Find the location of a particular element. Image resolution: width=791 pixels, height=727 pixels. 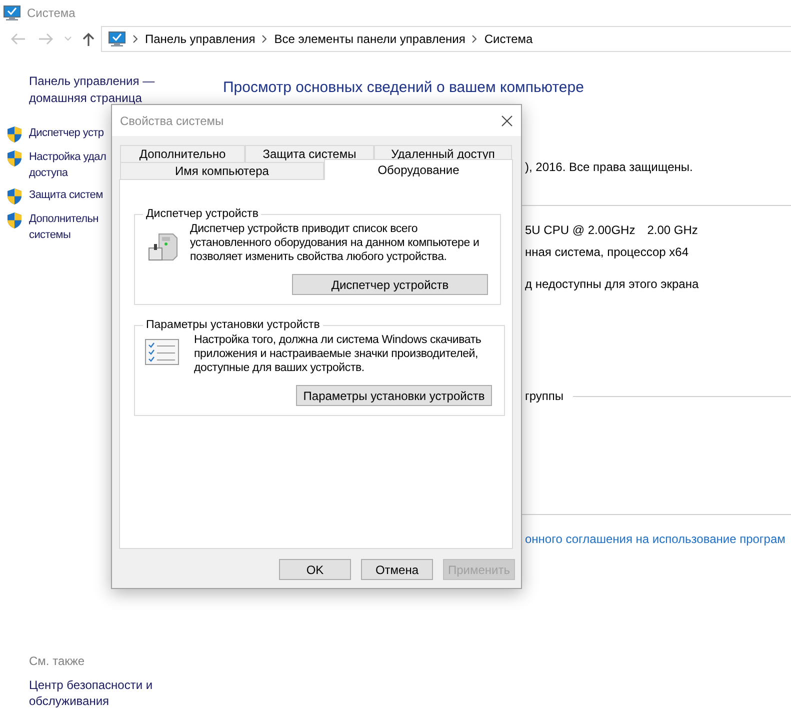

license-link: онного соглашения на использование програм is located at coordinates (655, 539).